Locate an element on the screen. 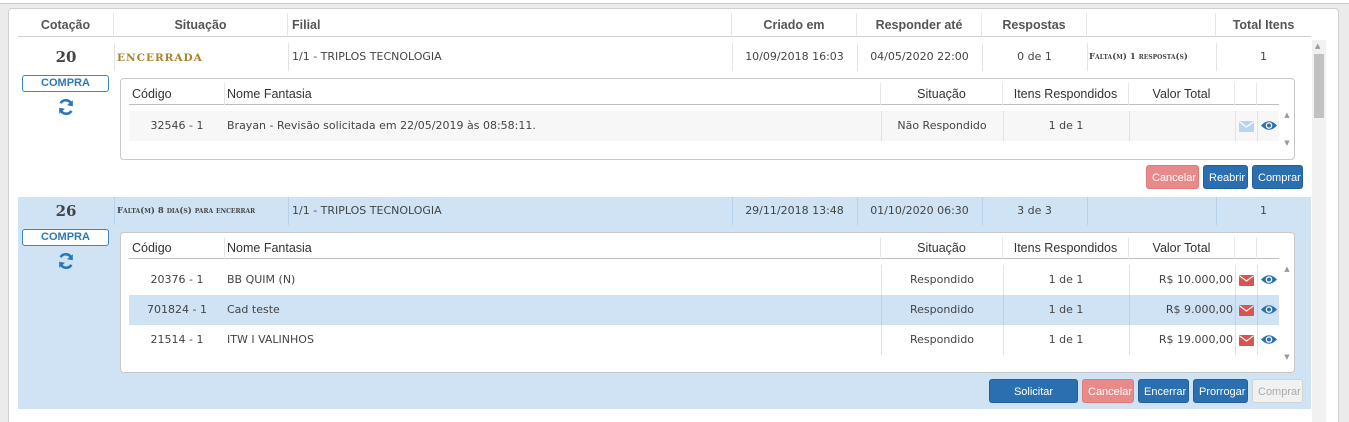 The width and height of the screenshot is (1349, 422). quote-filial: 1/1 - TRIPLOS TECNOLOGIA is located at coordinates (367, 56).